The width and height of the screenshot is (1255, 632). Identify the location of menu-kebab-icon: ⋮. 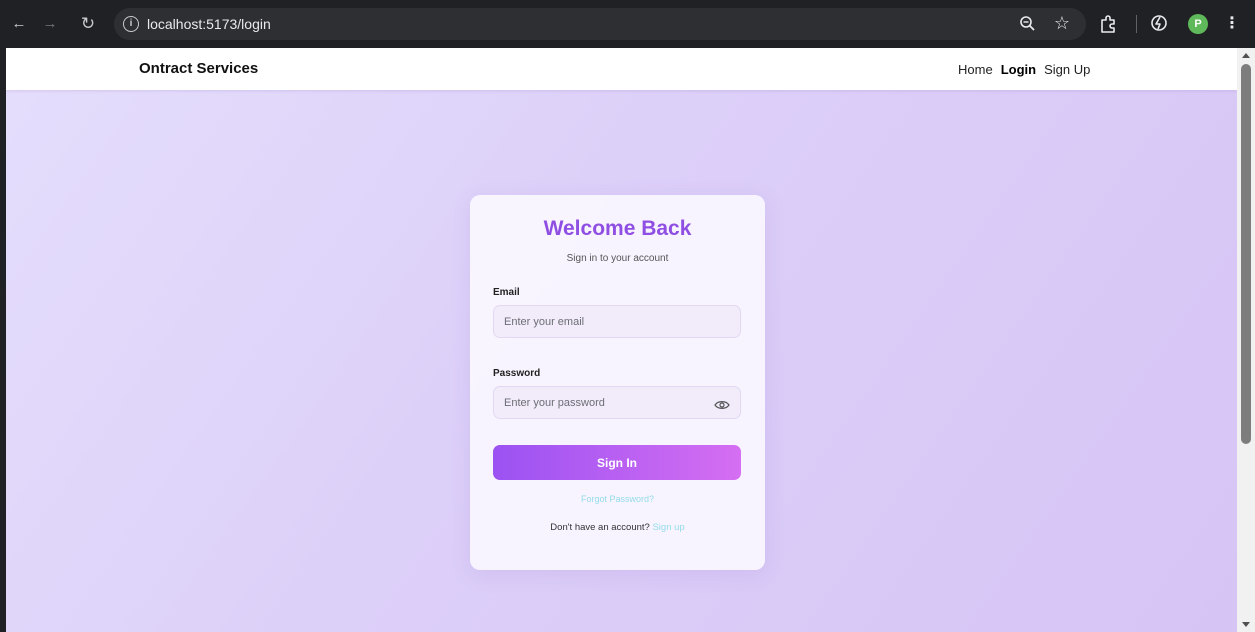
(1232, 24).